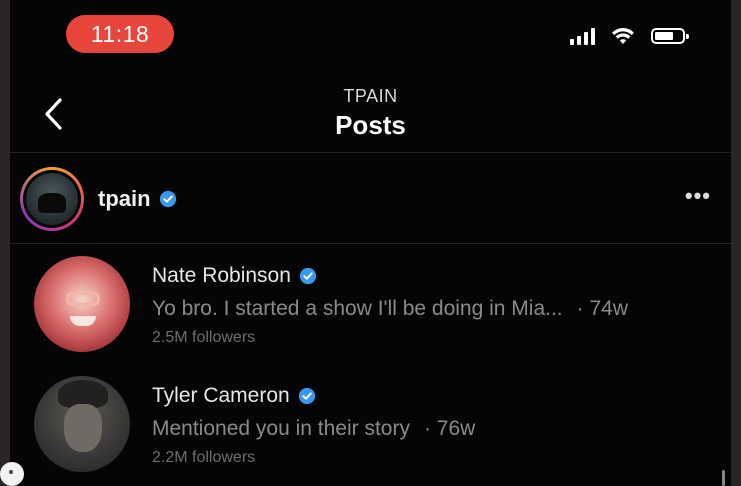 This screenshot has width=741, height=486. What do you see at coordinates (120, 34) in the screenshot?
I see `status-time: 11:18` at bounding box center [120, 34].